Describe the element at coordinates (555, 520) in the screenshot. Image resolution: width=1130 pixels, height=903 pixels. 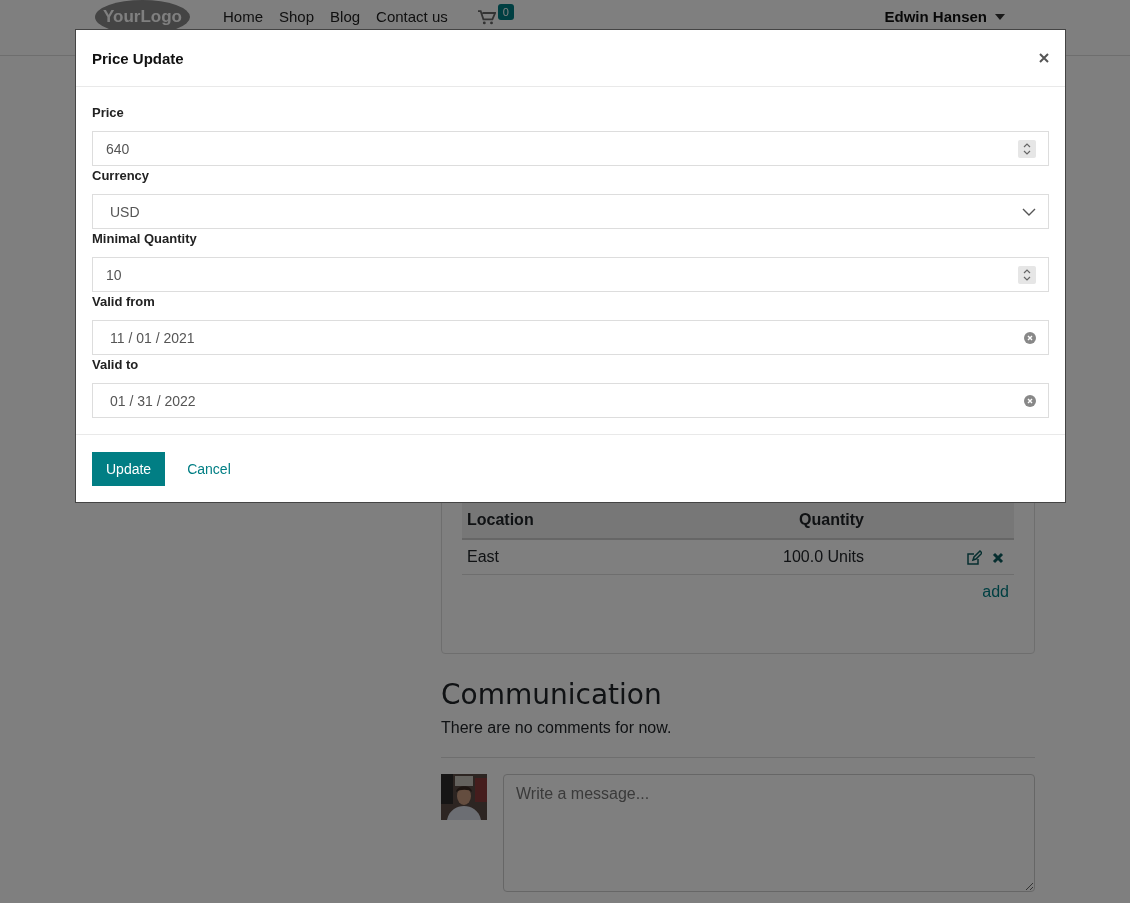
I see `column-header: Location` at that location.